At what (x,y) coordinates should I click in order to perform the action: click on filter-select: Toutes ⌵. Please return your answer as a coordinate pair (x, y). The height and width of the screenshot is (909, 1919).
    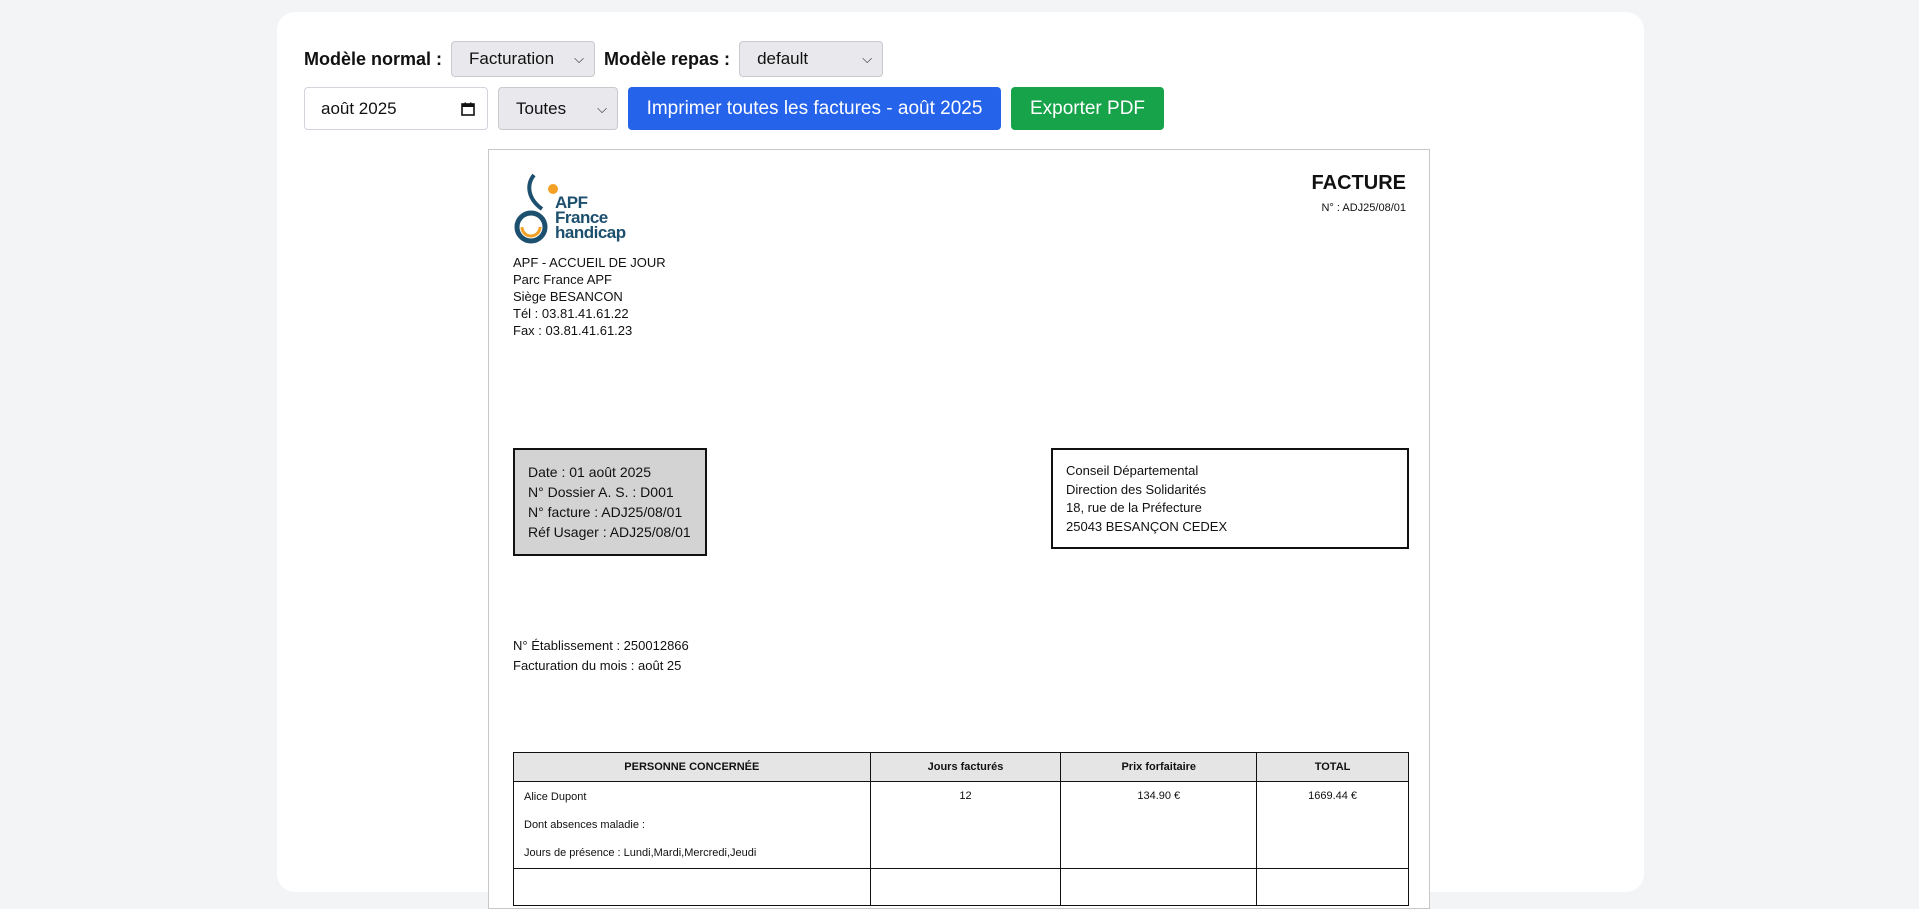
    Looking at the image, I should click on (558, 108).